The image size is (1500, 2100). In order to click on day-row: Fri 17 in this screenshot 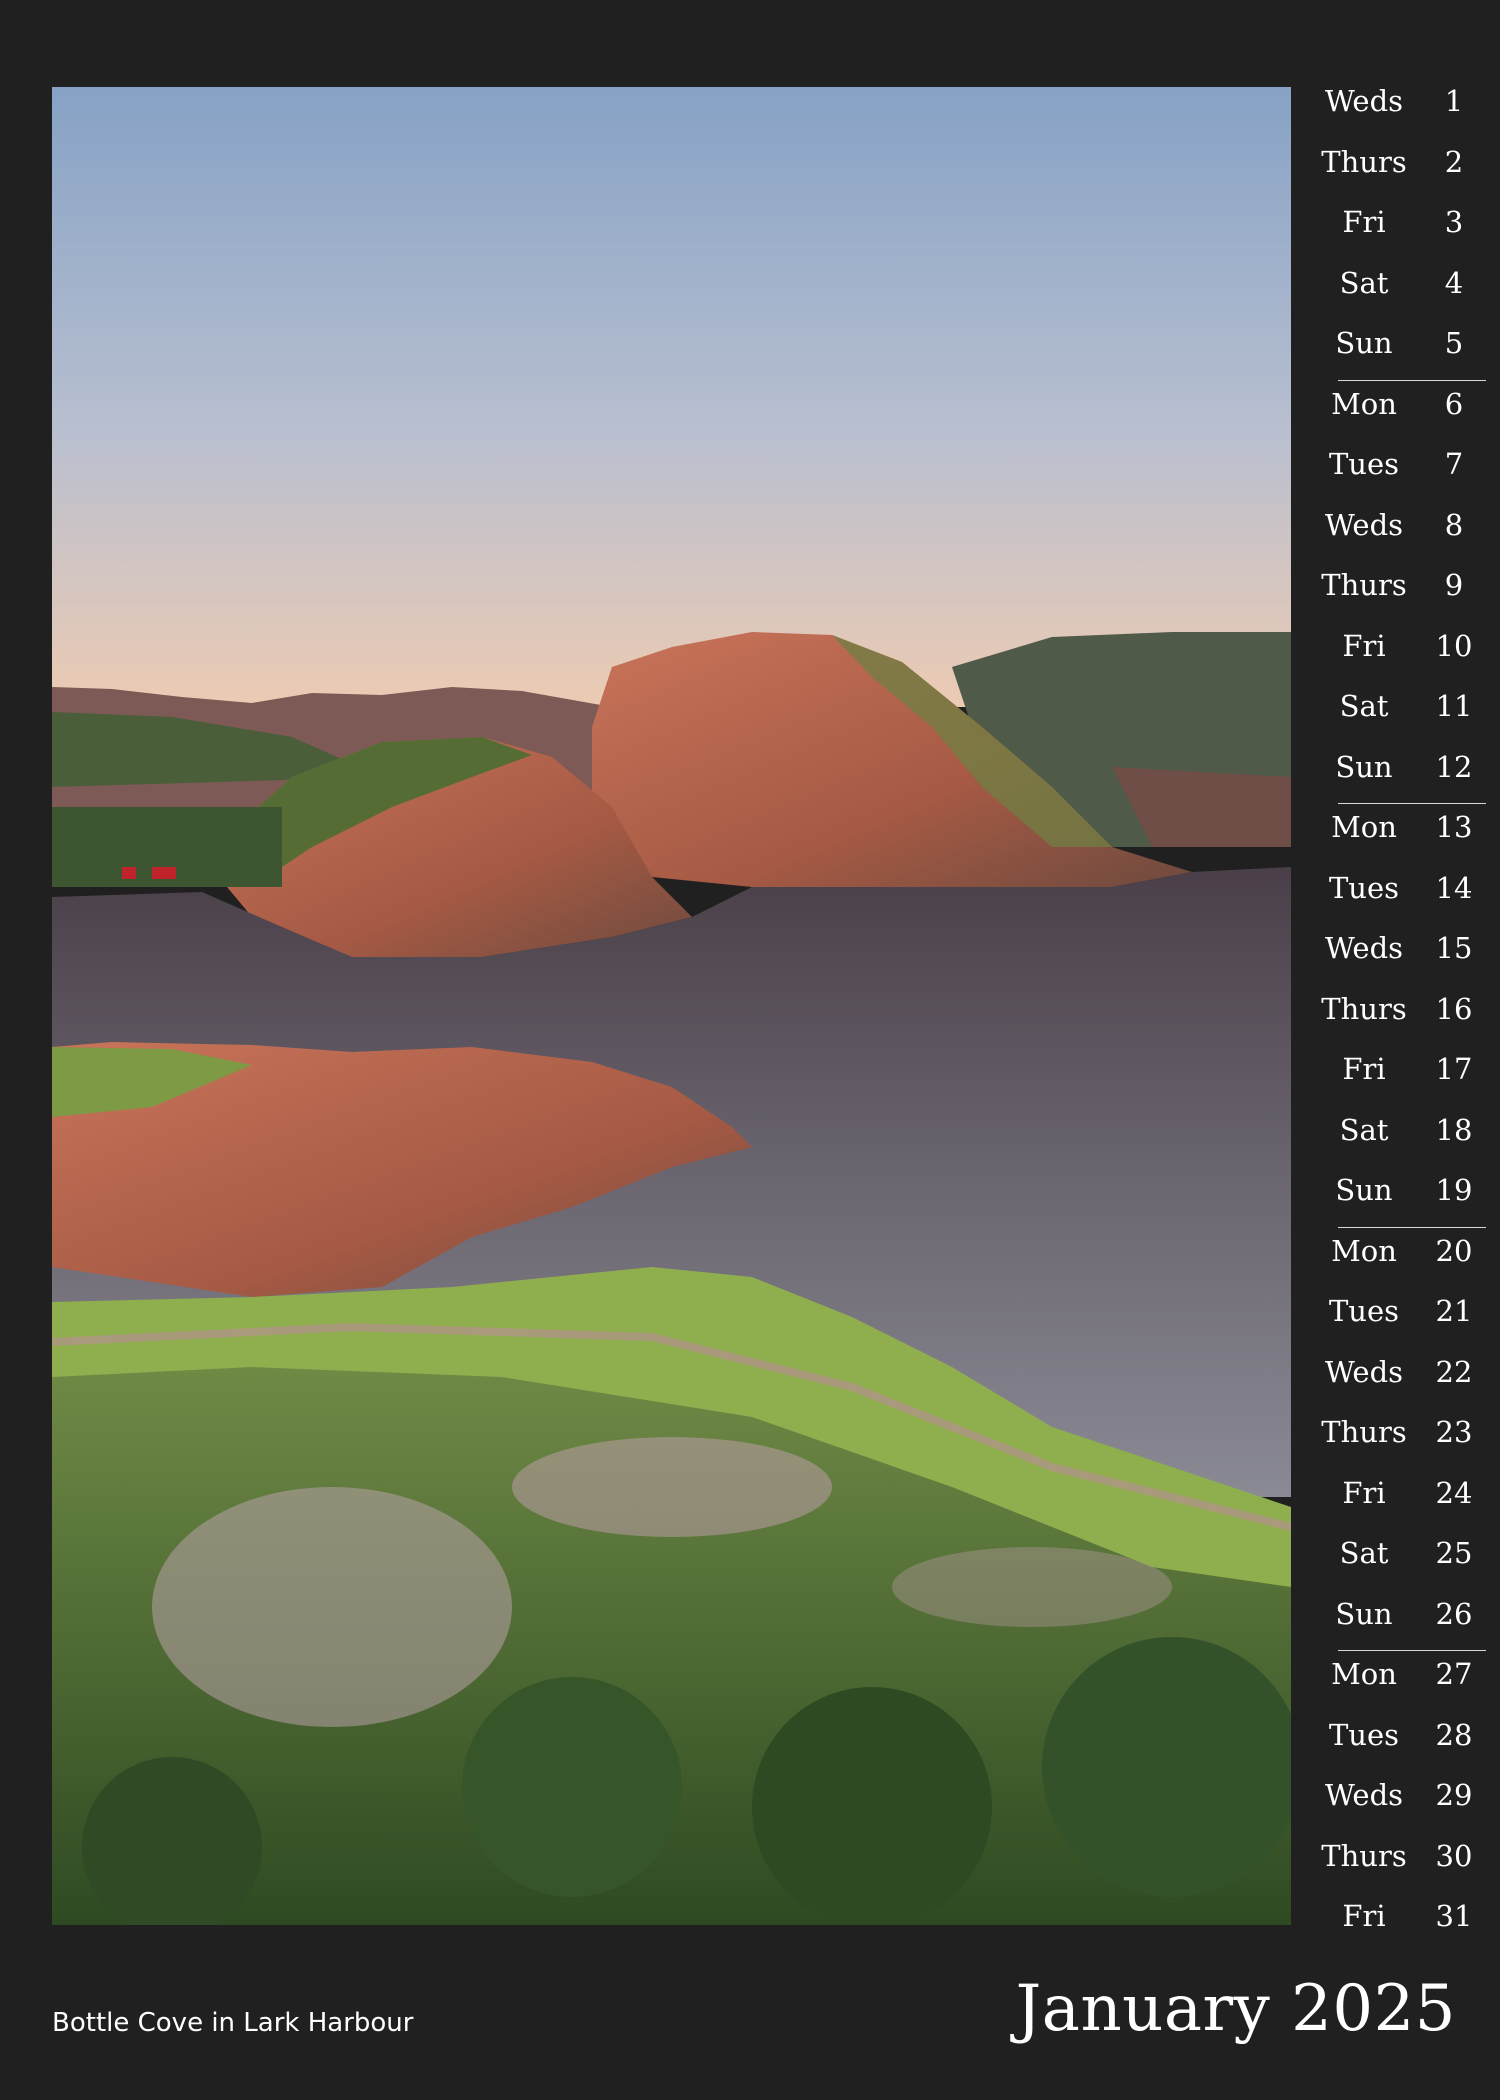, I will do `click(1399, 1078)`.